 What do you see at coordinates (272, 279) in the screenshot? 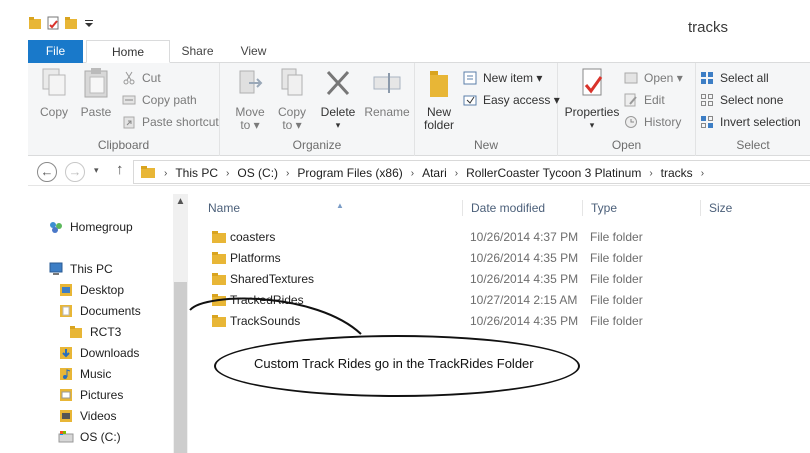
I see `file-name: SharedTextures` at bounding box center [272, 279].